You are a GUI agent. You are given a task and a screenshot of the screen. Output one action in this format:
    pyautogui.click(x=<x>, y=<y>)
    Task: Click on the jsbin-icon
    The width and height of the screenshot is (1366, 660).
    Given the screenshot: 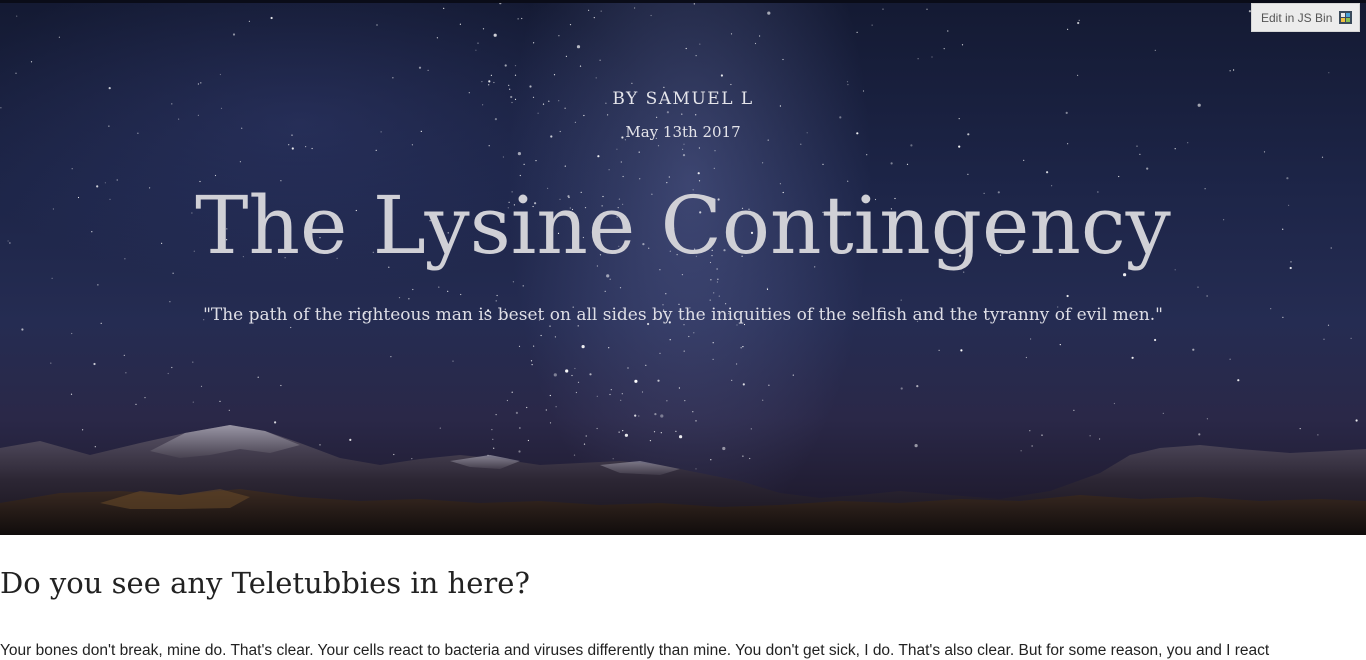 What is the action you would take?
    pyautogui.click(x=1345, y=17)
    